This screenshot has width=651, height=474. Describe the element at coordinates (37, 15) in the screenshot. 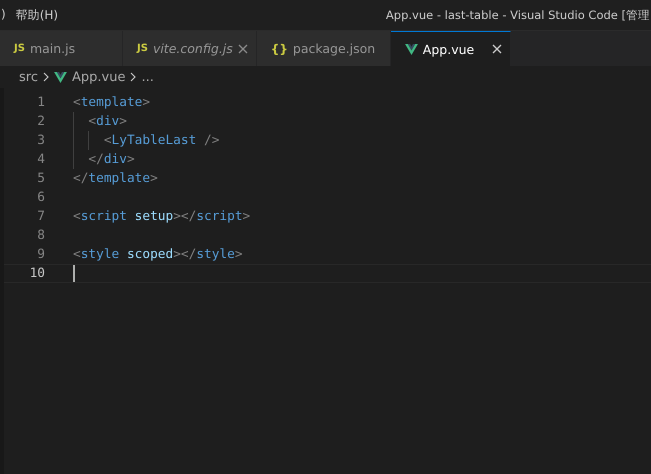

I see `menu-item: 帮助(H)` at that location.